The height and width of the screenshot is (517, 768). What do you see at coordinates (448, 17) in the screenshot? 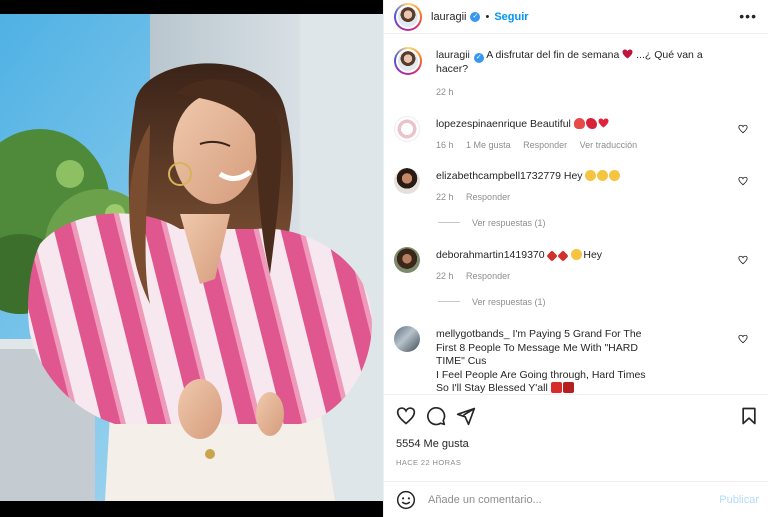
I see `author-username: lauragii` at bounding box center [448, 17].